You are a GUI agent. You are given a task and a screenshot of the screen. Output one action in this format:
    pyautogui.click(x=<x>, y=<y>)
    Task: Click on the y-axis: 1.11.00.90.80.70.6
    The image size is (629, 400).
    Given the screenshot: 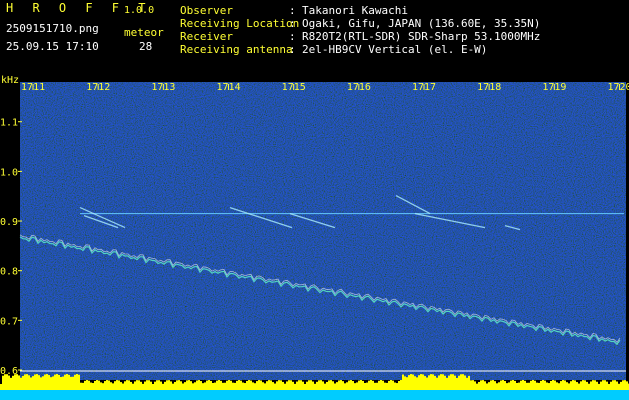 What is the action you would take?
    pyautogui.click(x=11, y=247)
    